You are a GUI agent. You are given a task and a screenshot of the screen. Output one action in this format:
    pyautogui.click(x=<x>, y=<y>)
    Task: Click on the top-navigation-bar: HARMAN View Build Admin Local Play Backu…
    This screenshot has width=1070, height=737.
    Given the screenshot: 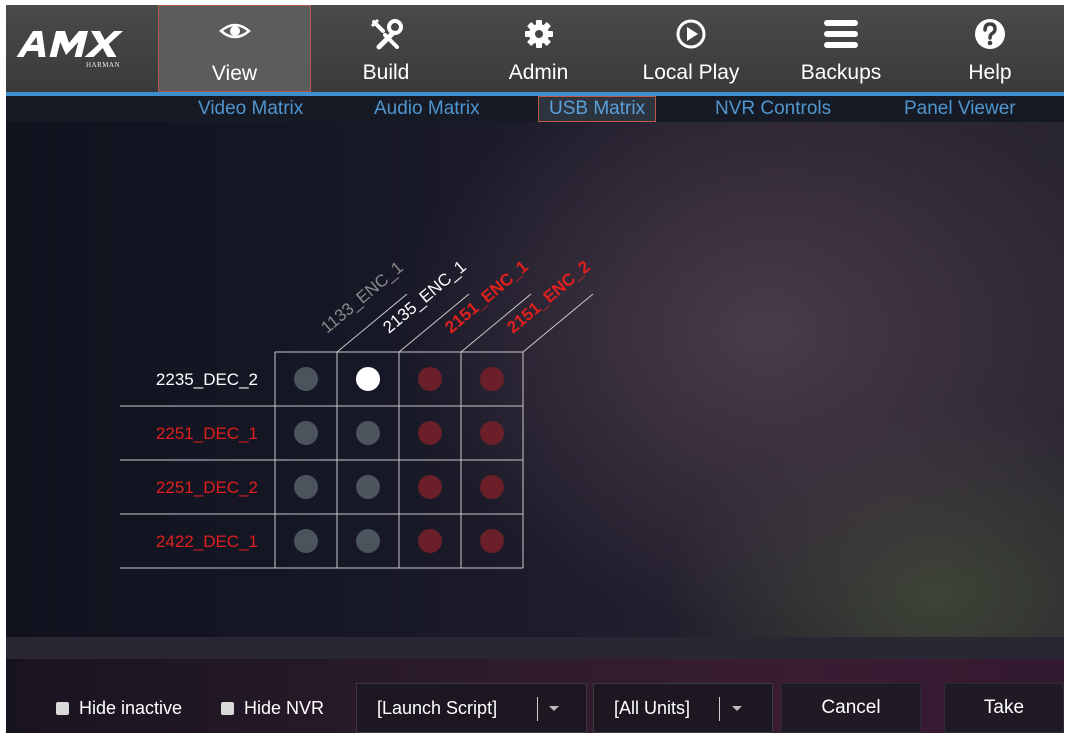 What is the action you would take?
    pyautogui.click(x=535, y=48)
    